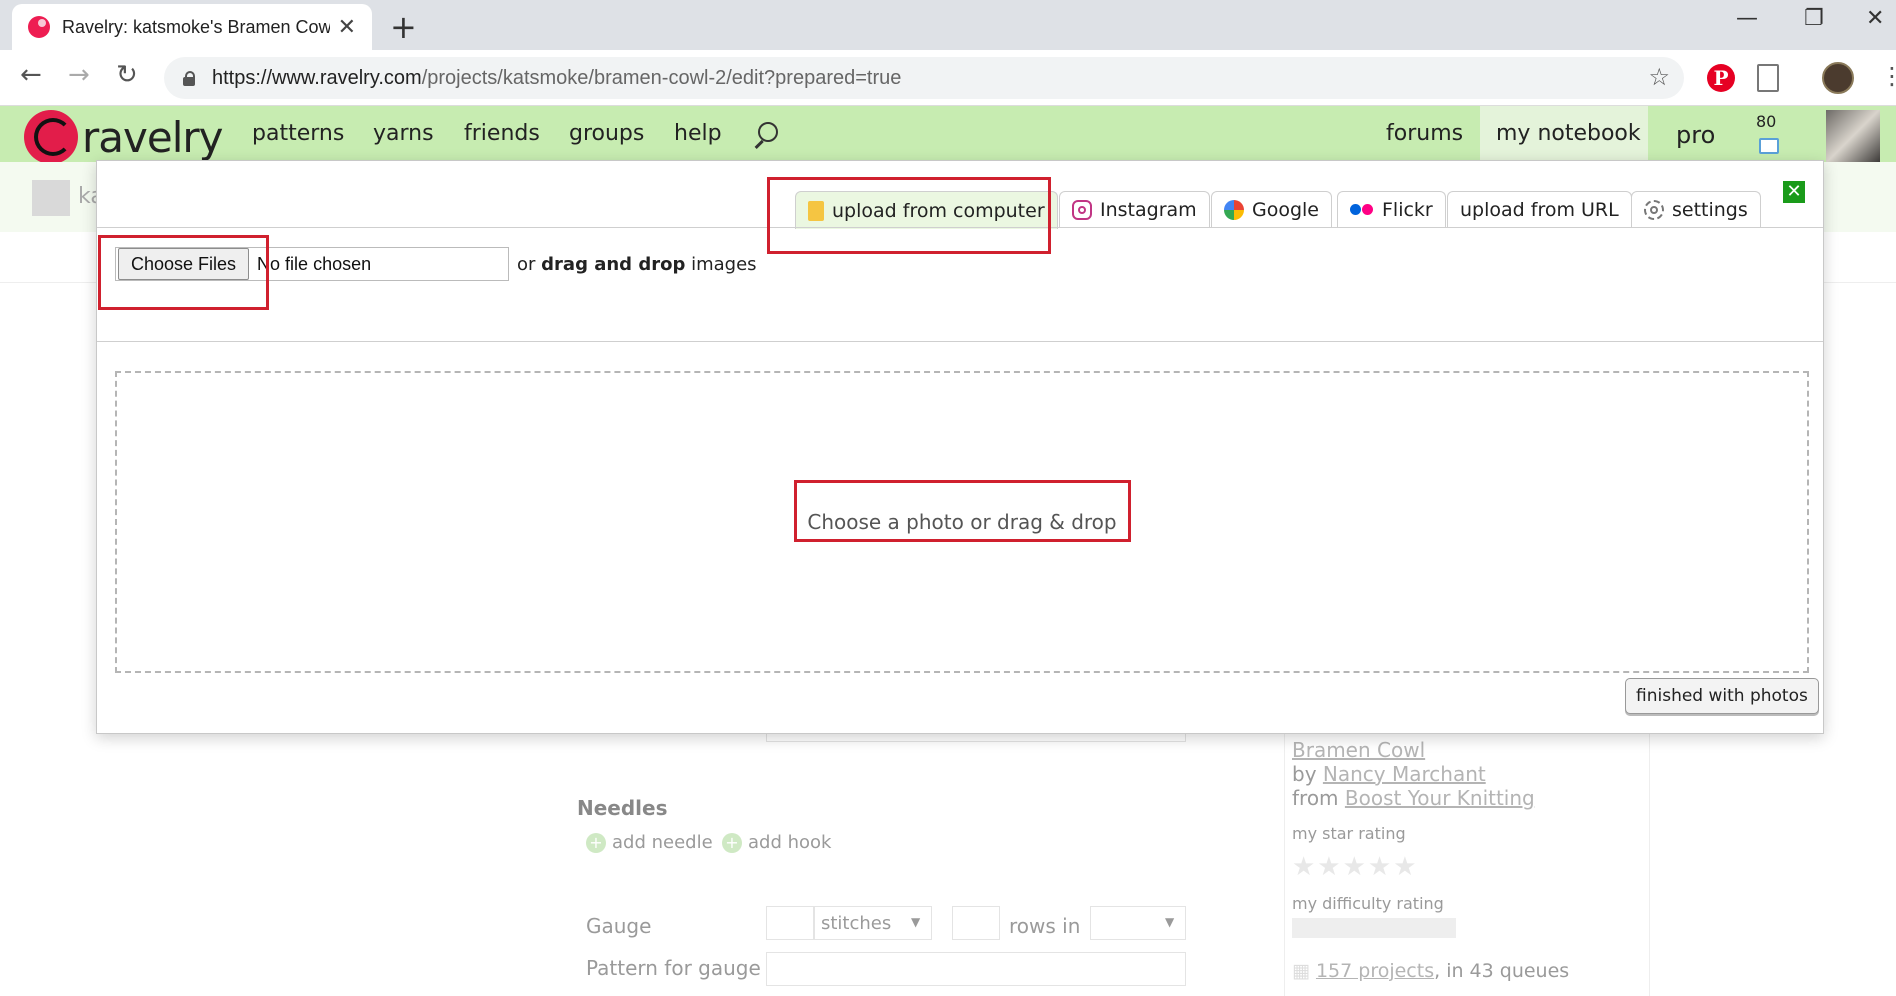 The height and width of the screenshot is (996, 1896). I want to click on add-needle-link: + add needle, so click(649, 842).